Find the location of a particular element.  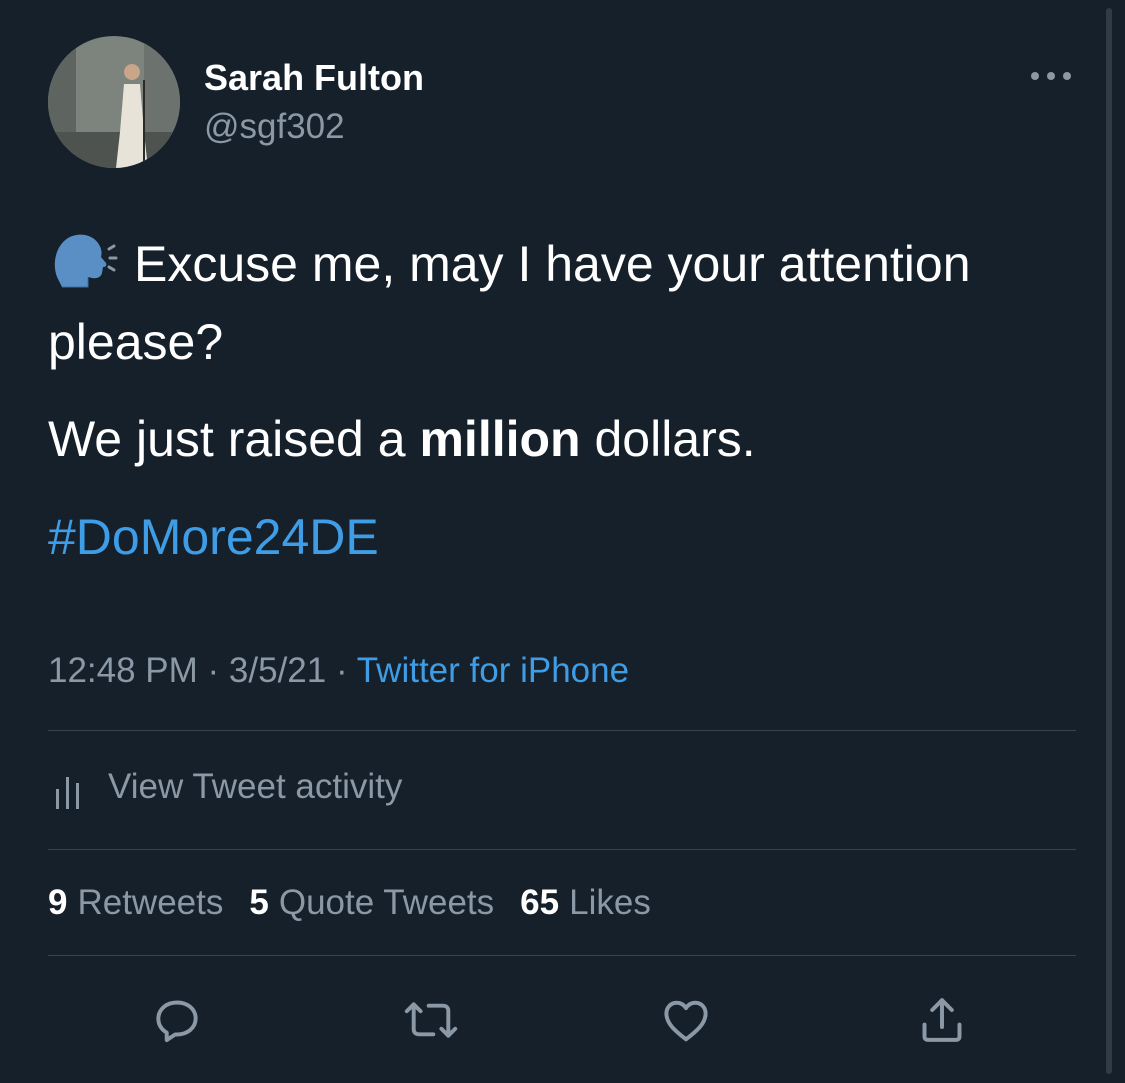

speaking-head-emoji is located at coordinates (86, 261).